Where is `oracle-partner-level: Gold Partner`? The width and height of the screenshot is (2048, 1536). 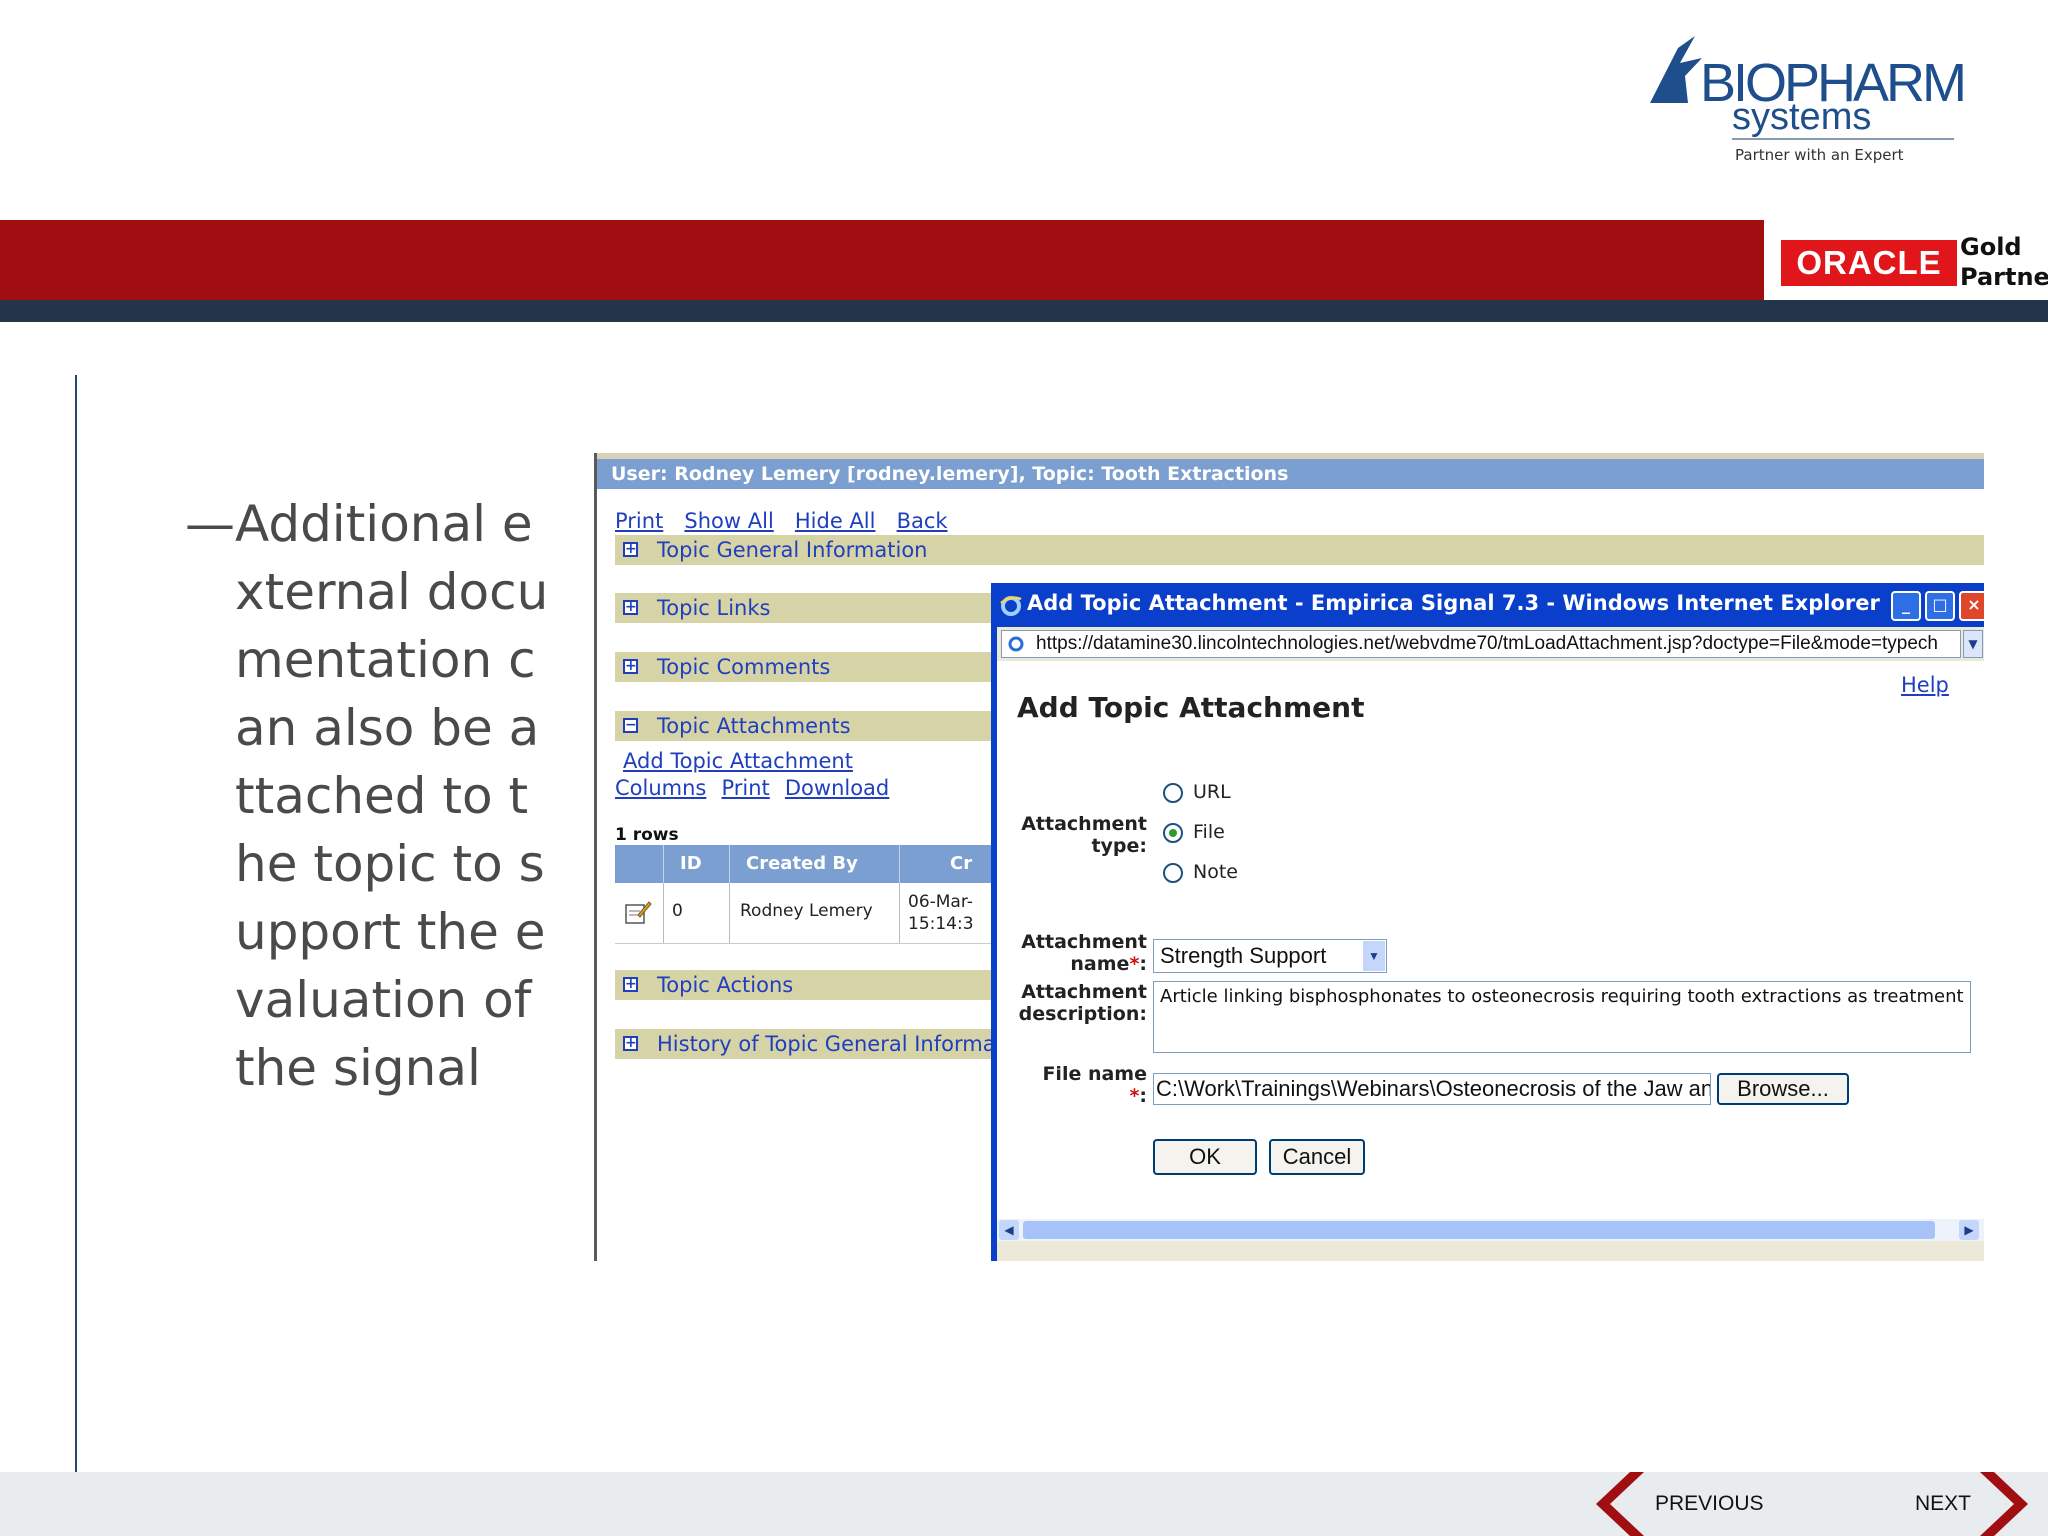 oracle-partner-level: Gold Partner is located at coordinates (2004, 262).